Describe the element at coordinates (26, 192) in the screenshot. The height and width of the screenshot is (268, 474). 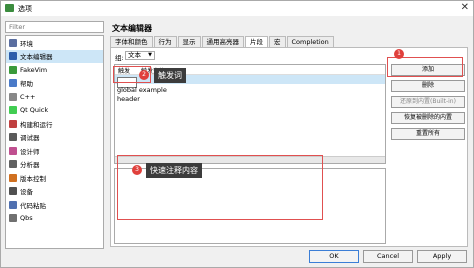
I see `sidebar-item-label: 设备` at that location.